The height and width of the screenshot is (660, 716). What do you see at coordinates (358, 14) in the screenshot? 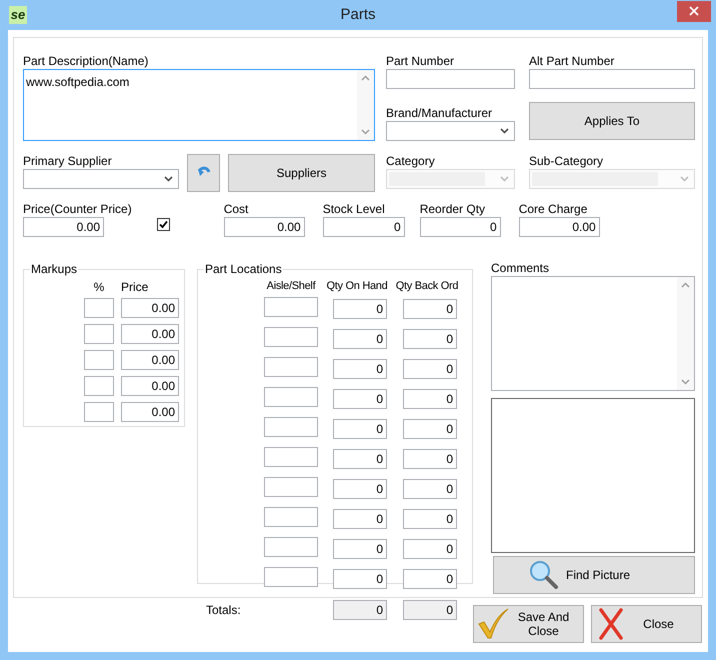
I see `window-title: Parts` at bounding box center [358, 14].